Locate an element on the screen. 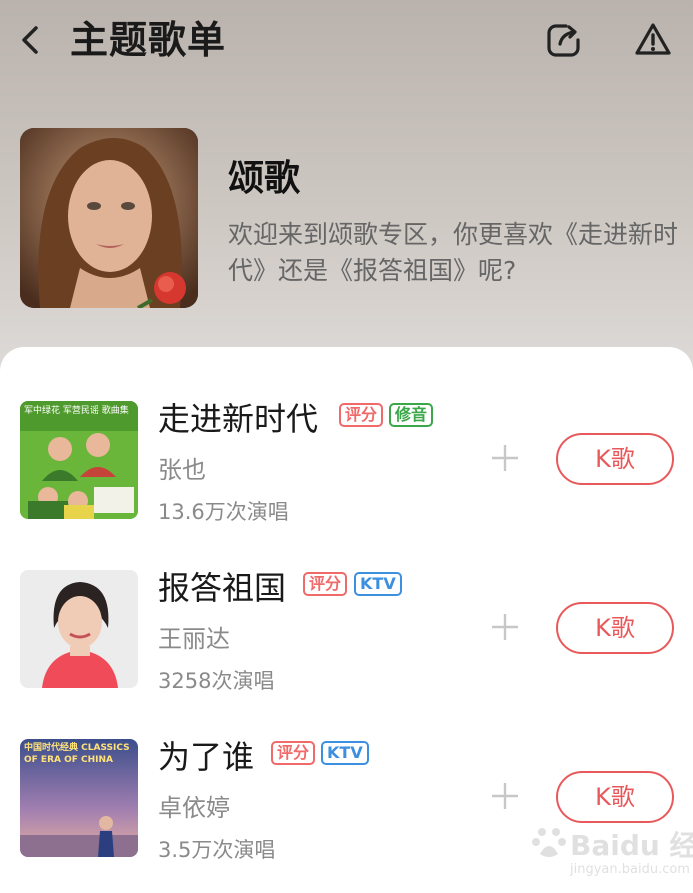  singer-photo-image is located at coordinates (79, 629).